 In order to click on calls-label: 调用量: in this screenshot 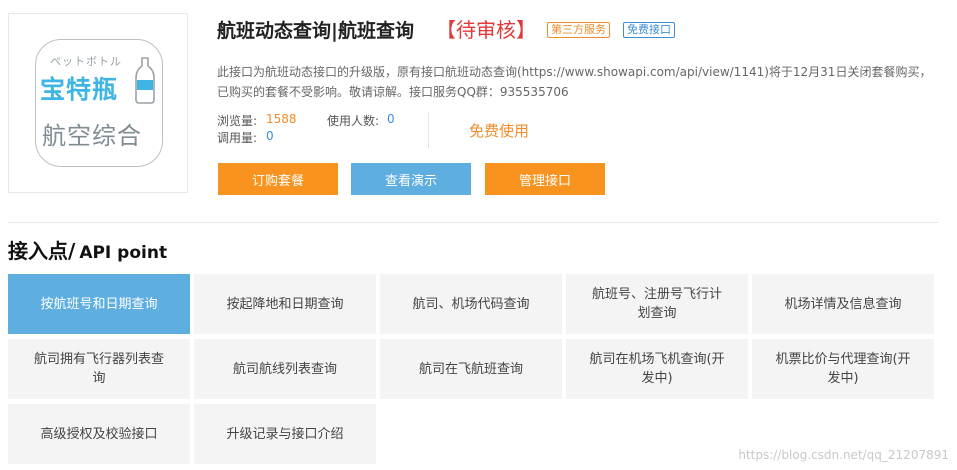, I will do `click(237, 138)`.